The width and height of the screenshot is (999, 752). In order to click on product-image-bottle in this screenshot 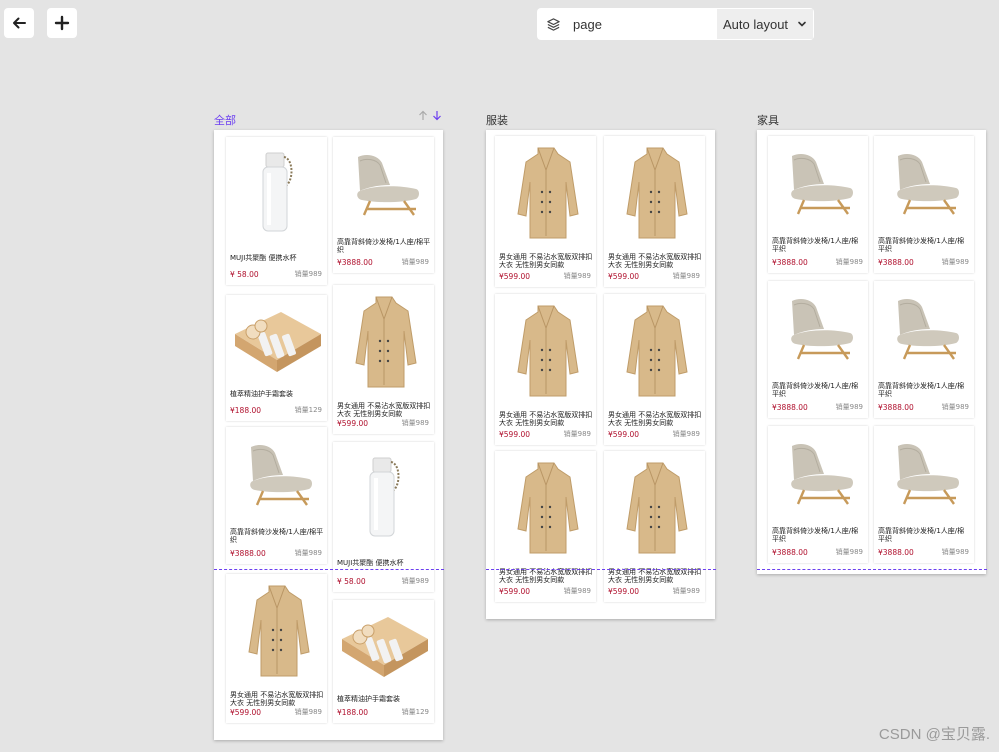, I will do `click(383, 498)`.